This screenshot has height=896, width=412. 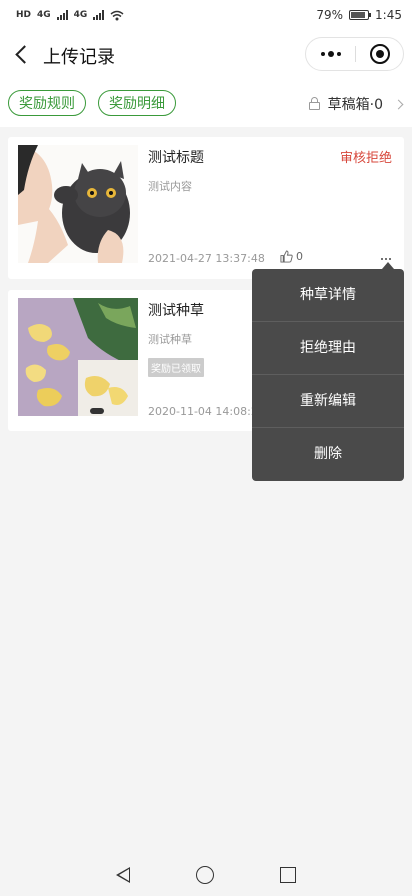 I want to click on like-button: 0, so click(x=291, y=256).